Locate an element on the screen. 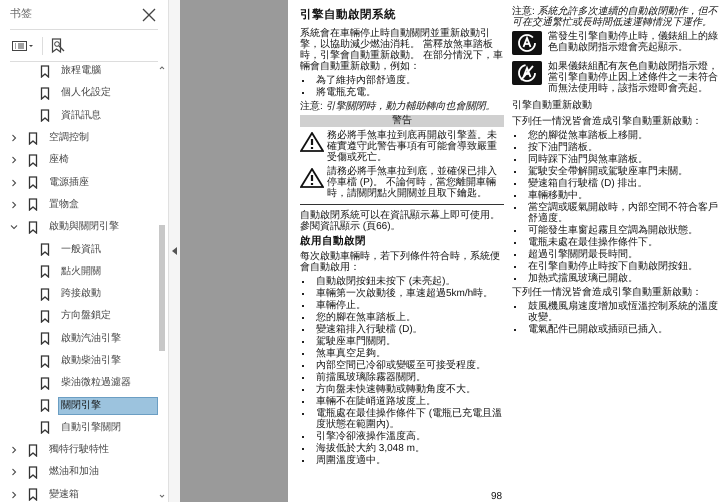  bookmark-item: 啟動與關閉引擎 is located at coordinates (84, 227).